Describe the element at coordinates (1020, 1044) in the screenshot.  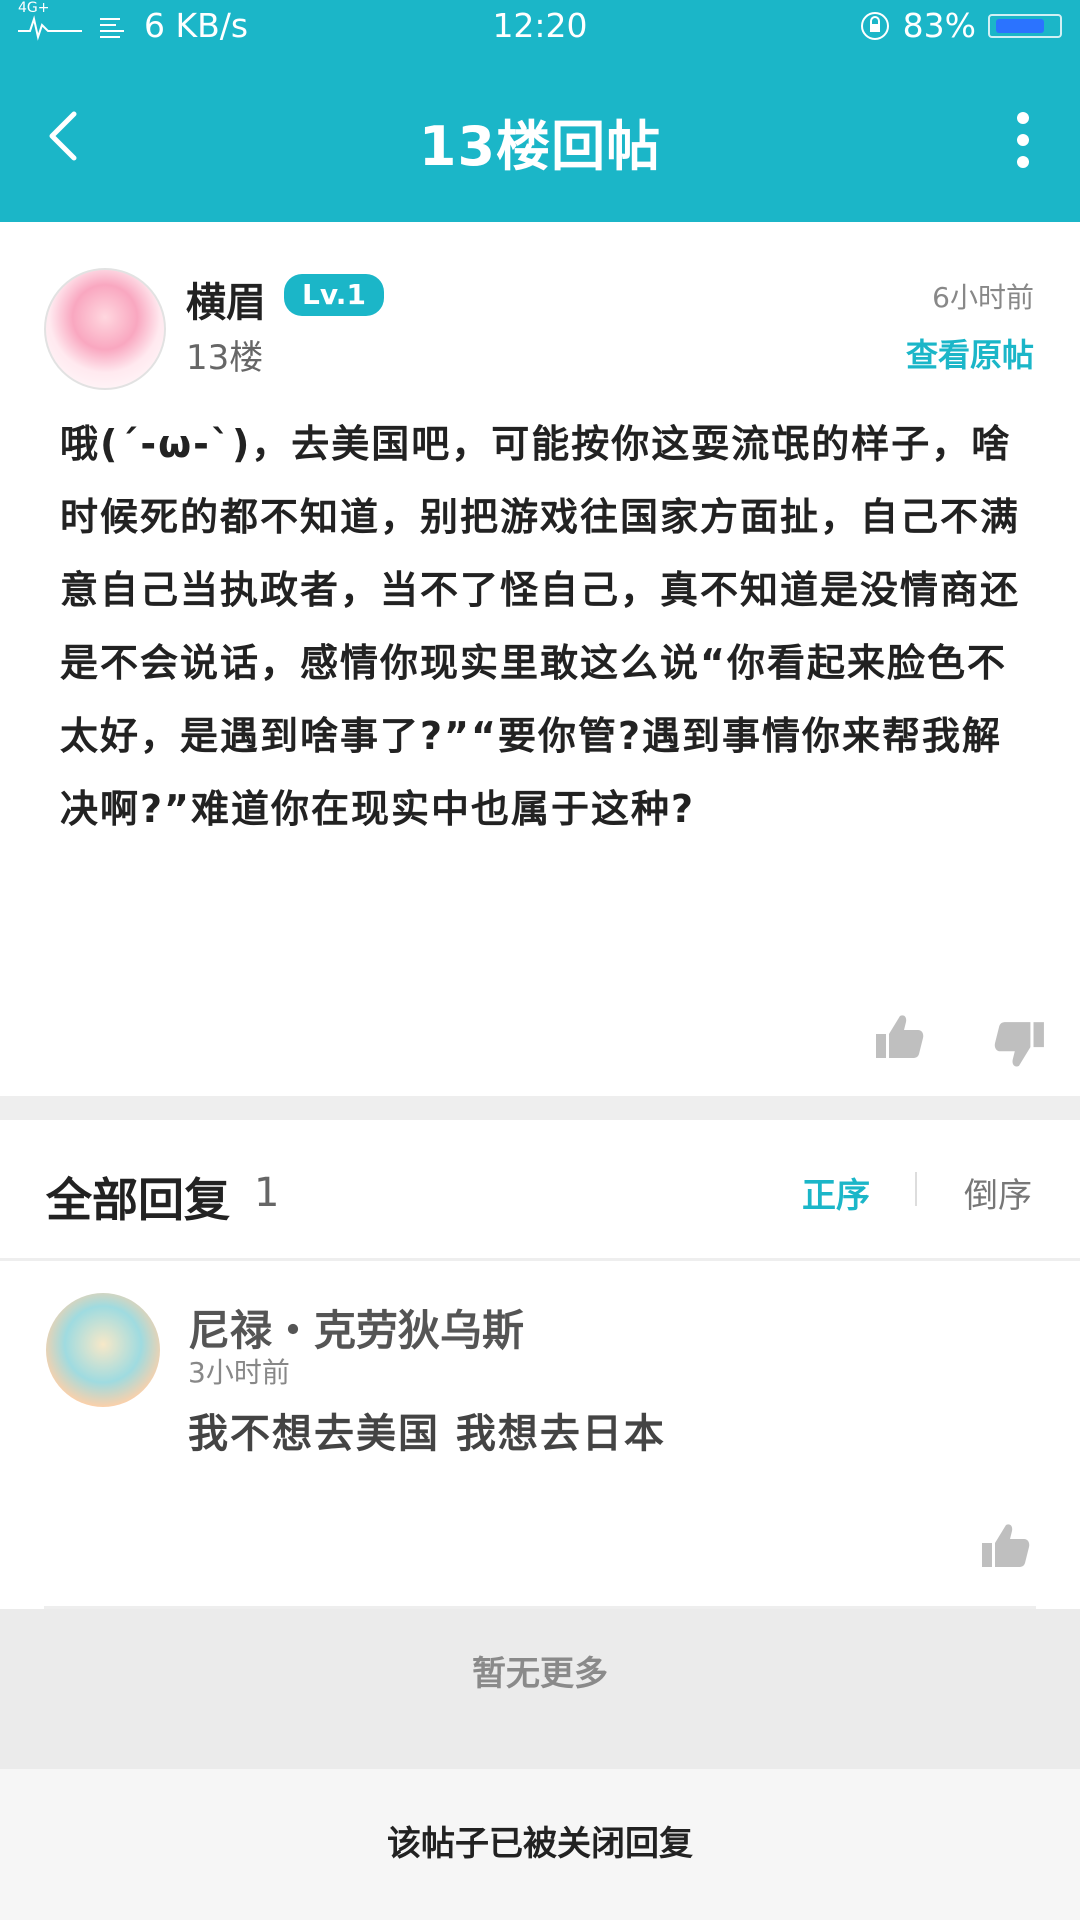
I see `thumbs-down-icon` at that location.